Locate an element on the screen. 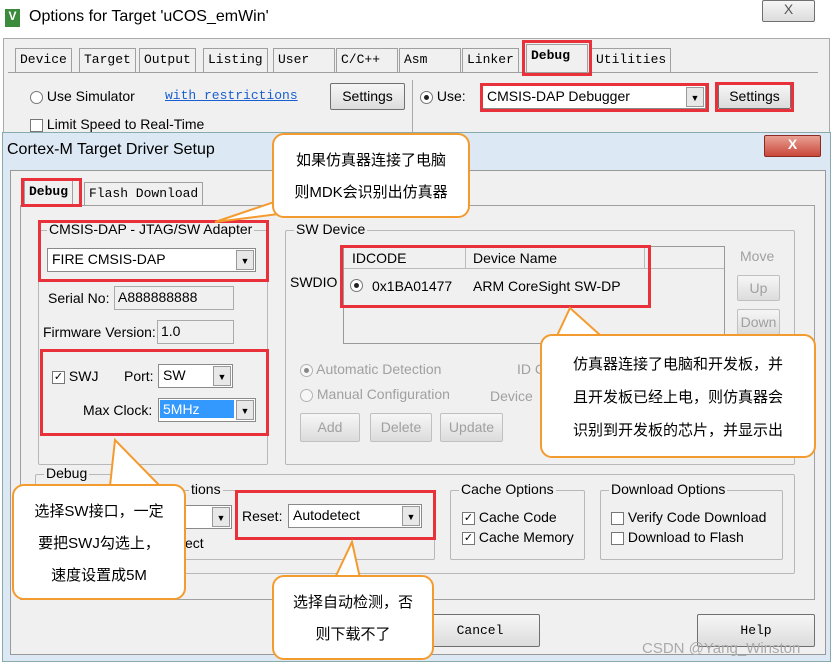 The height and width of the screenshot is (667, 833). callout-2-line: 且开发板已经上电，则仿真器会 is located at coordinates (677, 397).